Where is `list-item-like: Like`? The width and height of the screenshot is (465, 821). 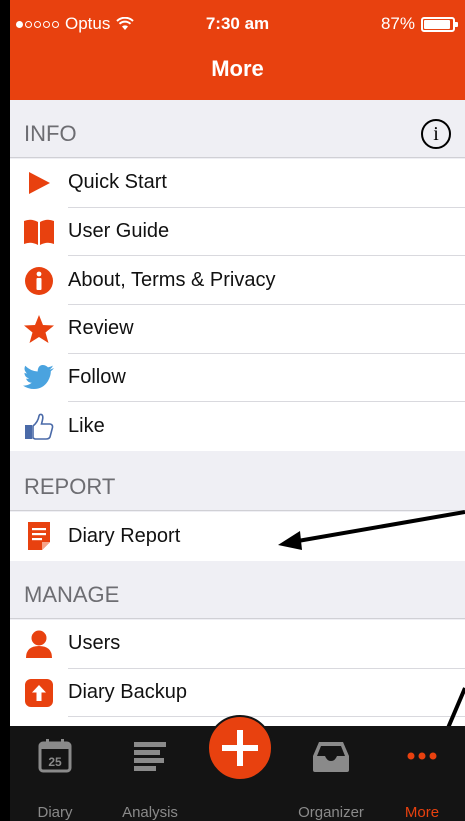
list-item-like: Like is located at coordinates (237, 426).